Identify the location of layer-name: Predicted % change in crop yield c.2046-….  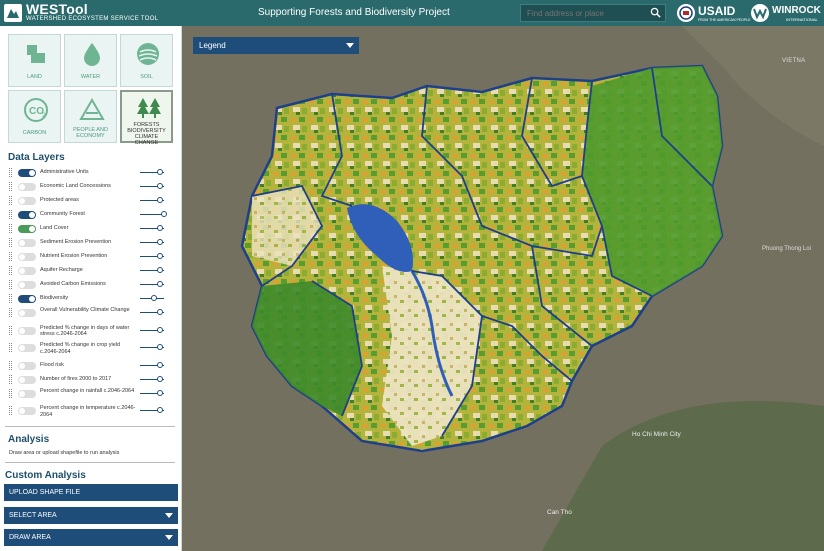
(80, 348).